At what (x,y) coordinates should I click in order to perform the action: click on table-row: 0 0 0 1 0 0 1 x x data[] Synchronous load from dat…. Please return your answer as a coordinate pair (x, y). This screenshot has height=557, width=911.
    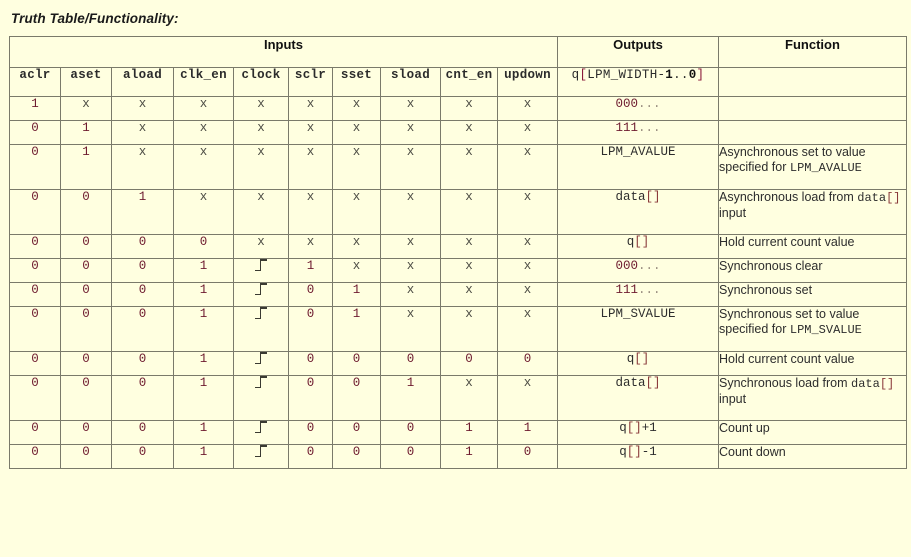
    Looking at the image, I should click on (458, 398).